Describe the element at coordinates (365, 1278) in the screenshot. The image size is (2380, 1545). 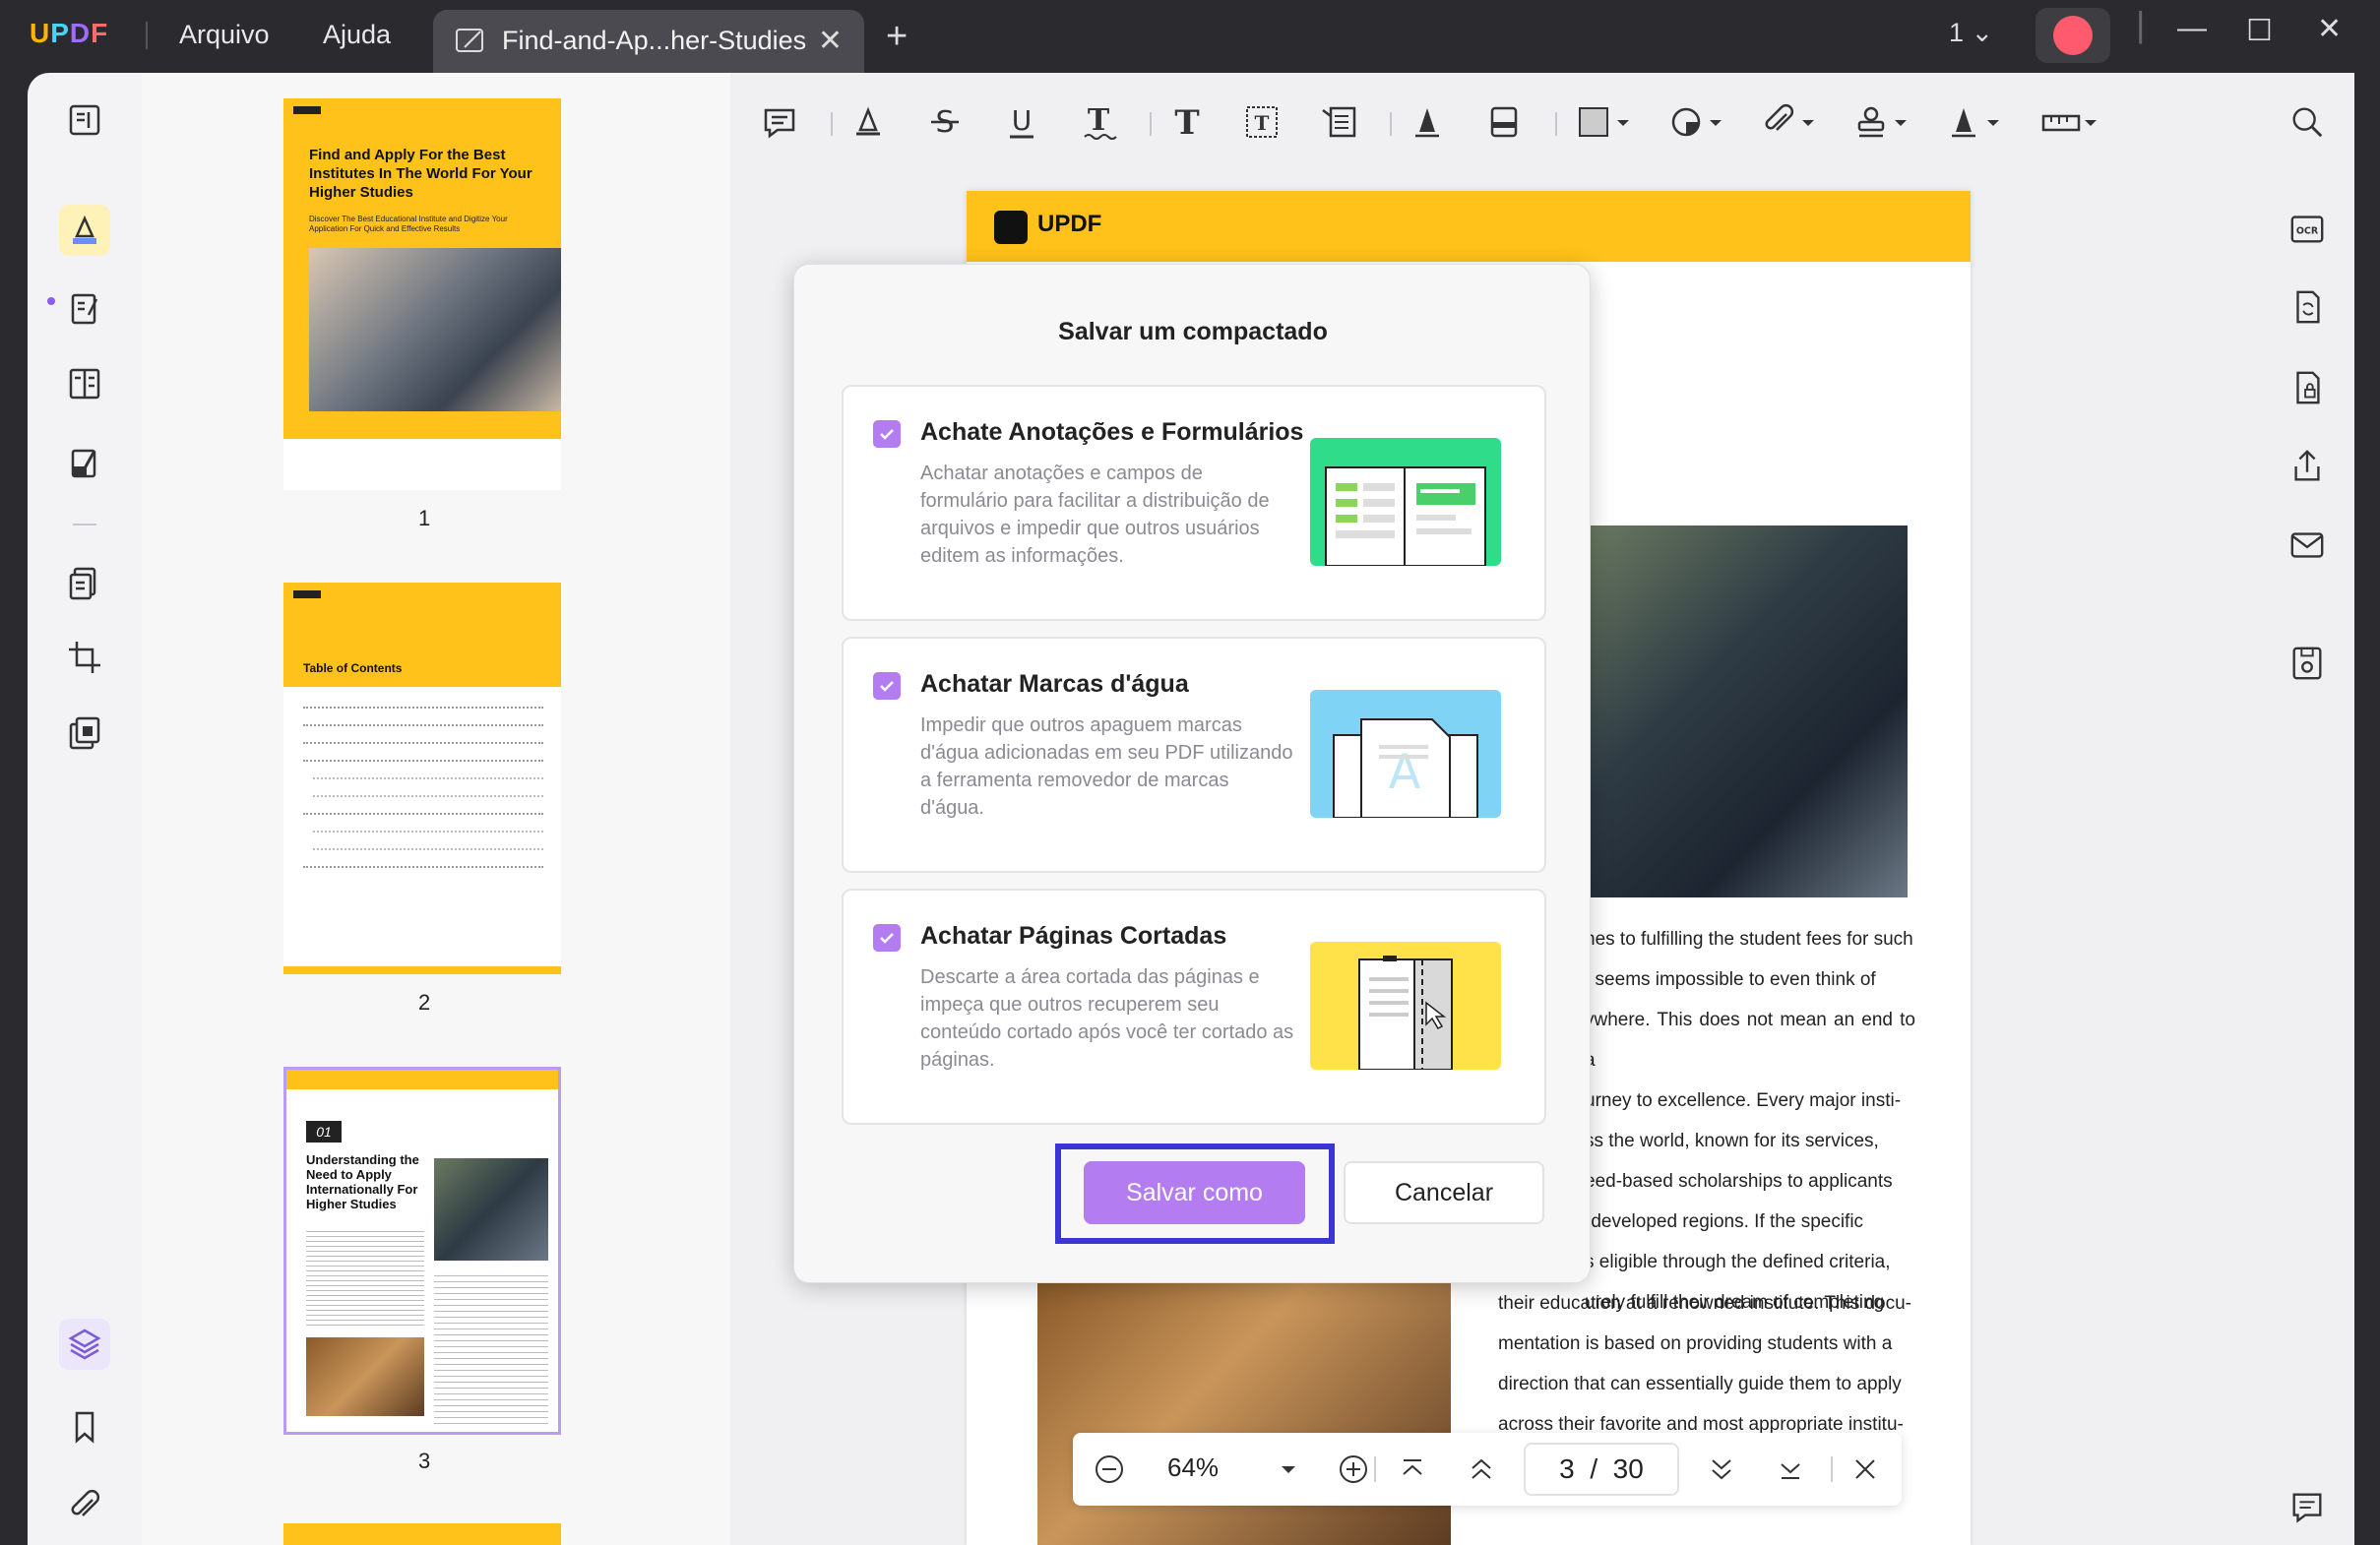
I see `thumb3-text-block` at that location.